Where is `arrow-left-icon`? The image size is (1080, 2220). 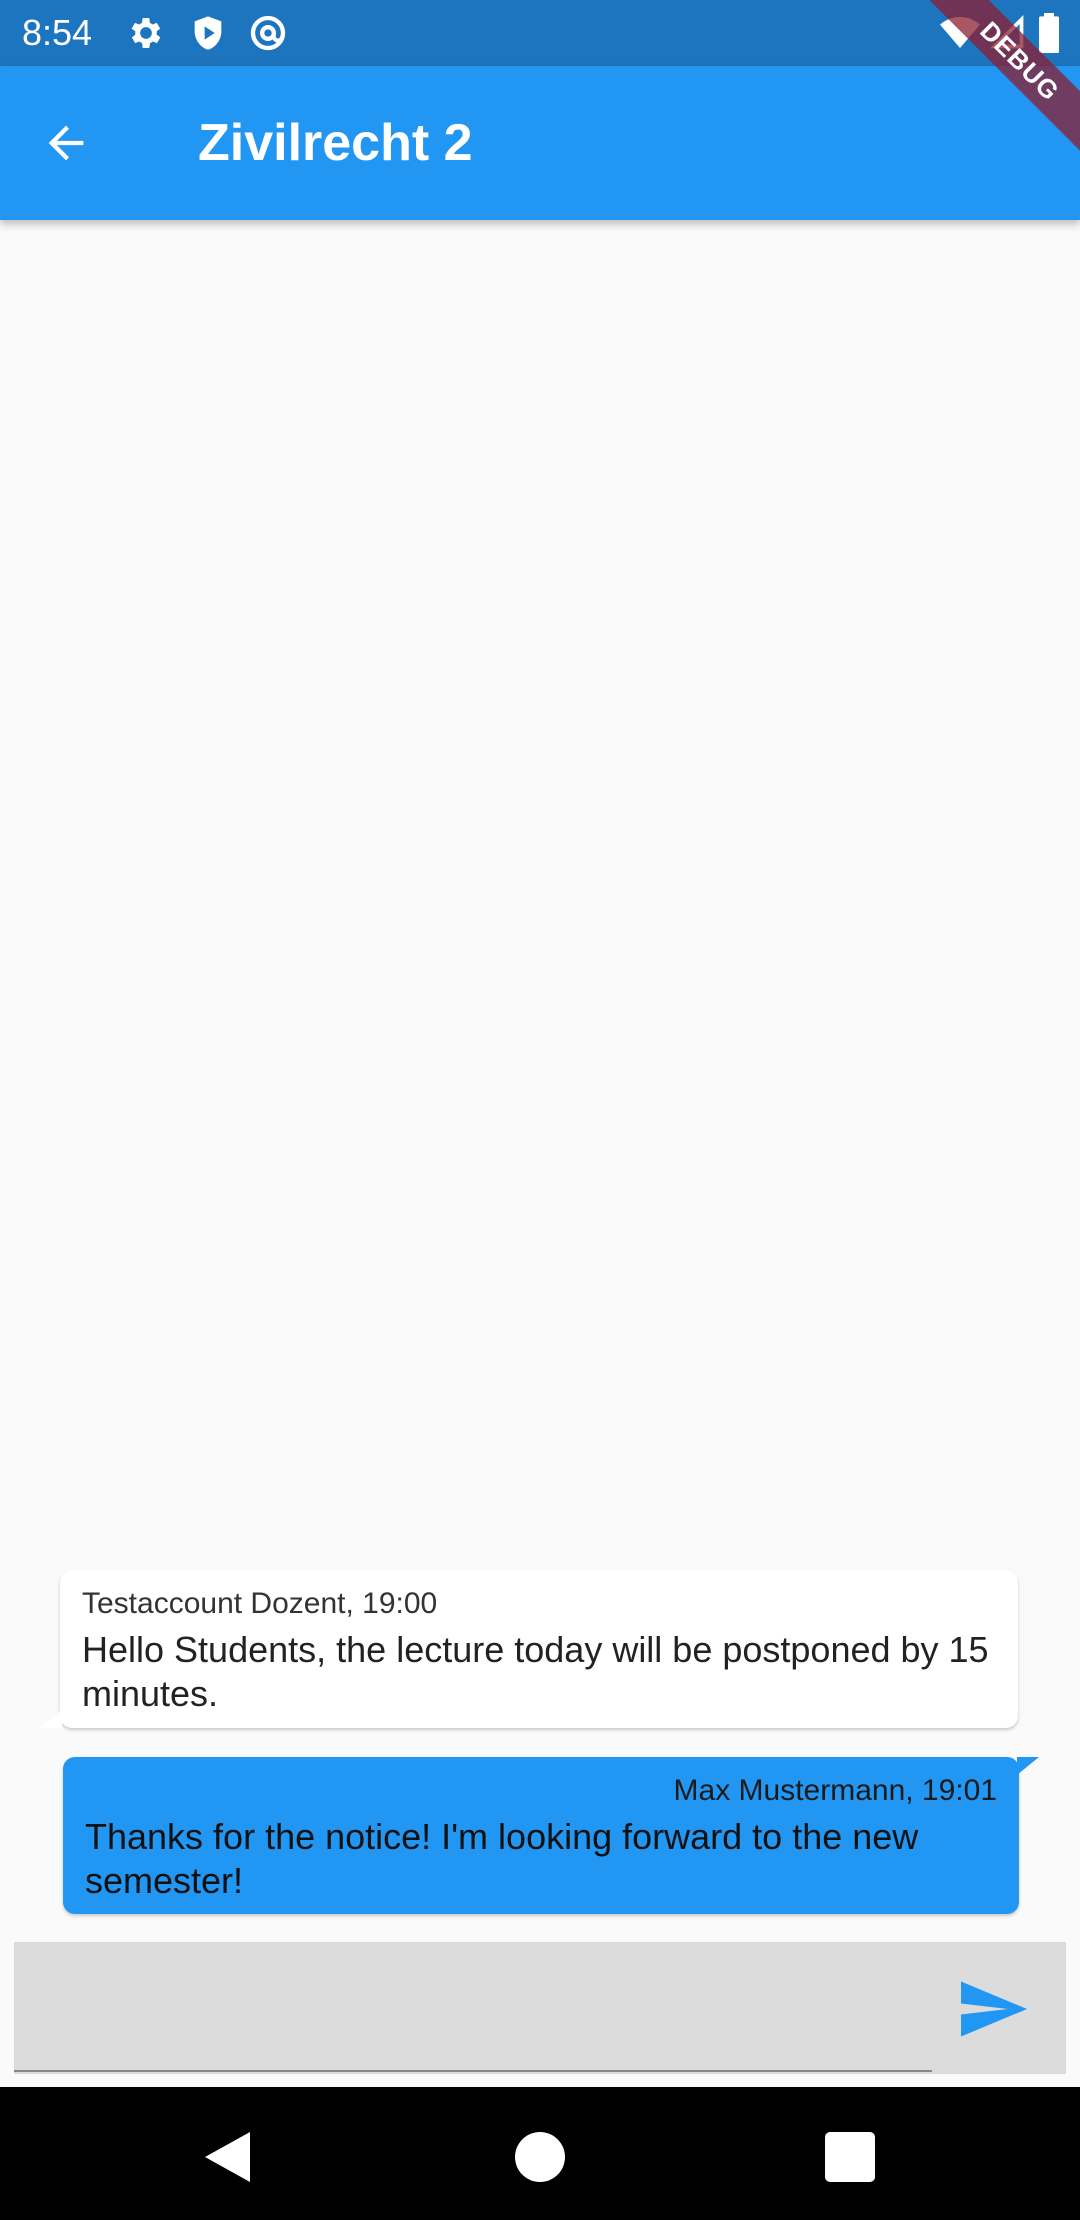
arrow-left-icon is located at coordinates (66, 143).